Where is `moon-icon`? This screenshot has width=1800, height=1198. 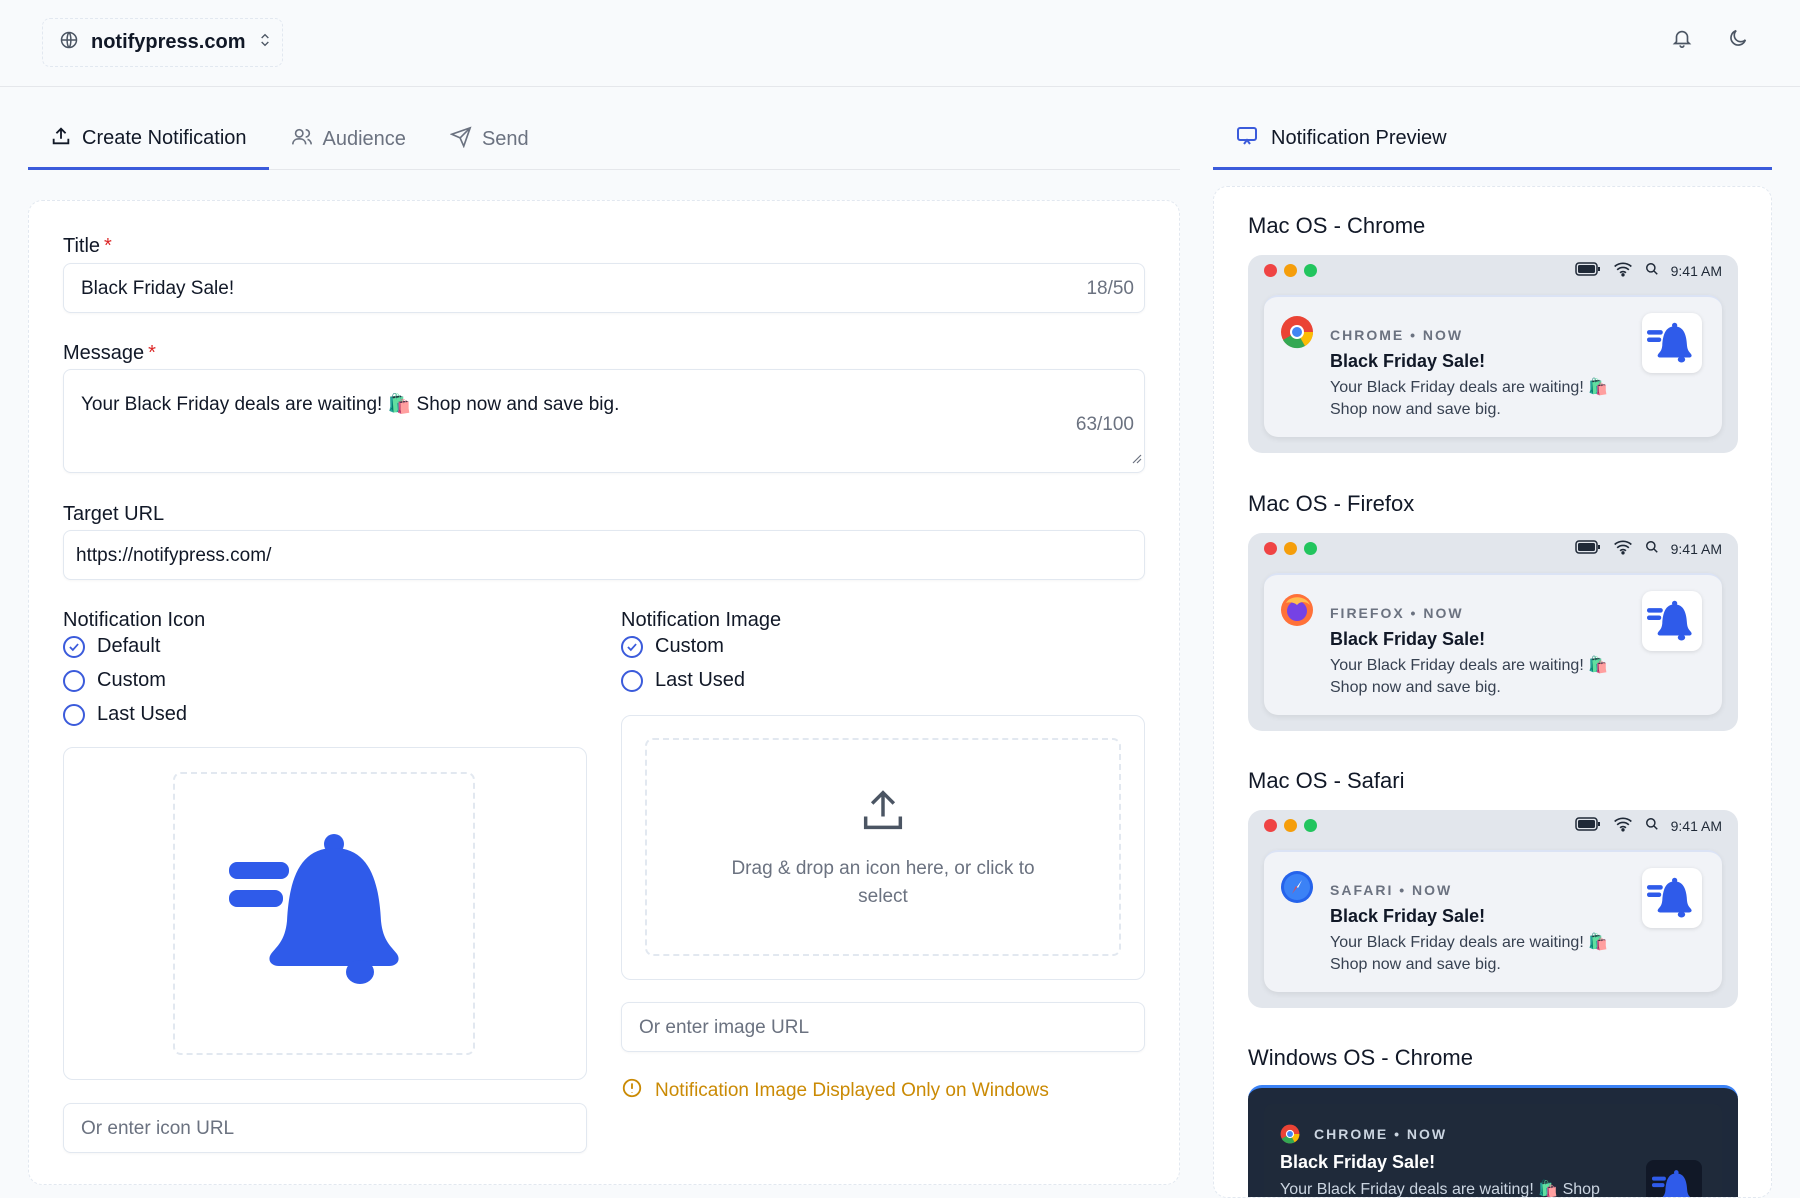 moon-icon is located at coordinates (1738, 38).